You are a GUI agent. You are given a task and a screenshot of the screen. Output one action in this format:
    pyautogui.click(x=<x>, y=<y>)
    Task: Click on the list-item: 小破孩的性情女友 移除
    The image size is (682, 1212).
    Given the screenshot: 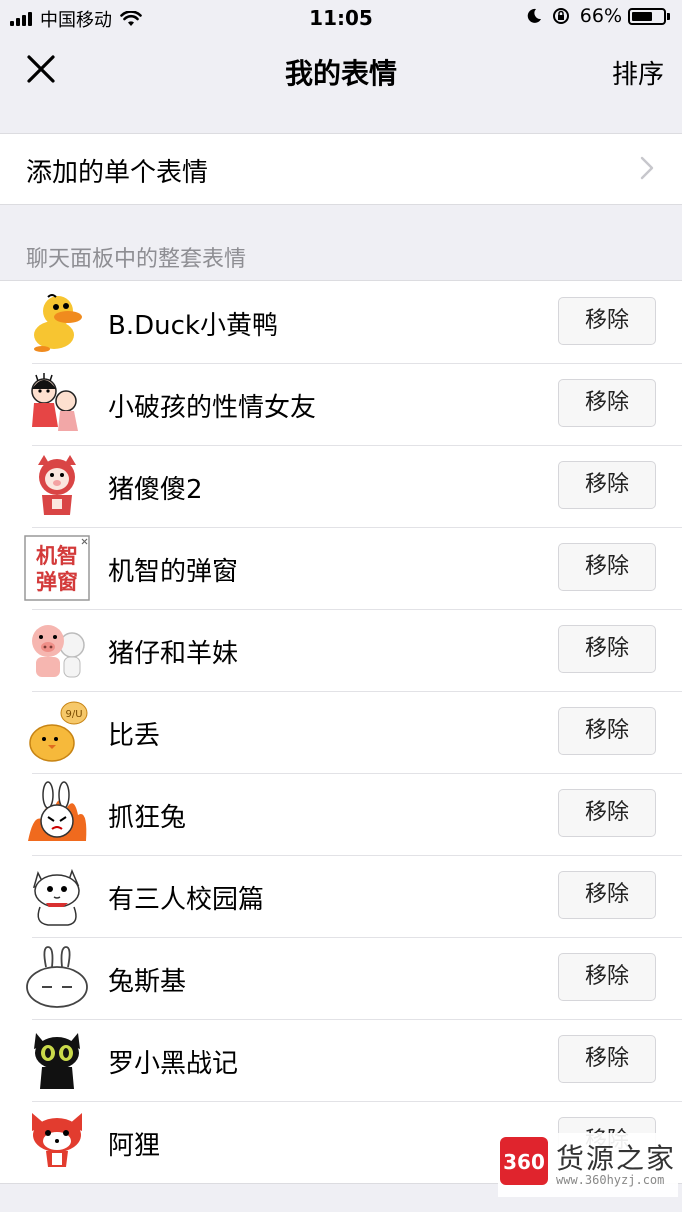 What is the action you would take?
    pyautogui.click(x=341, y=404)
    